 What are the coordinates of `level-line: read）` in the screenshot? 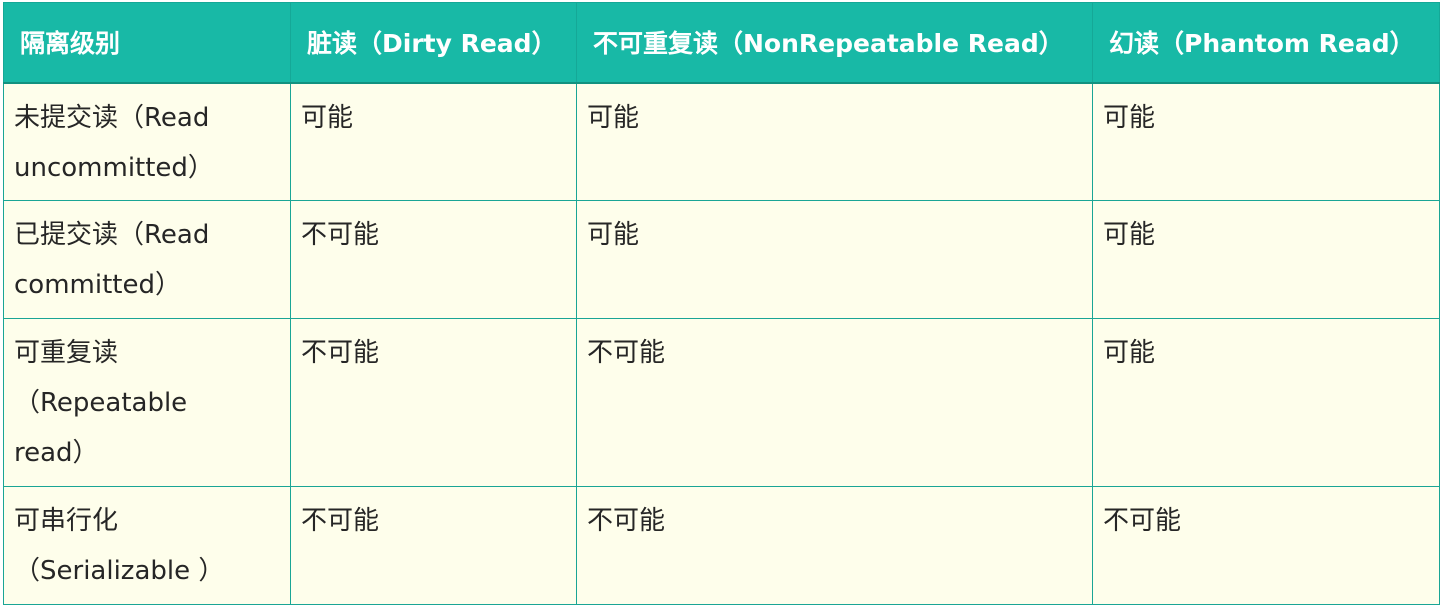 It's located at (56, 453).